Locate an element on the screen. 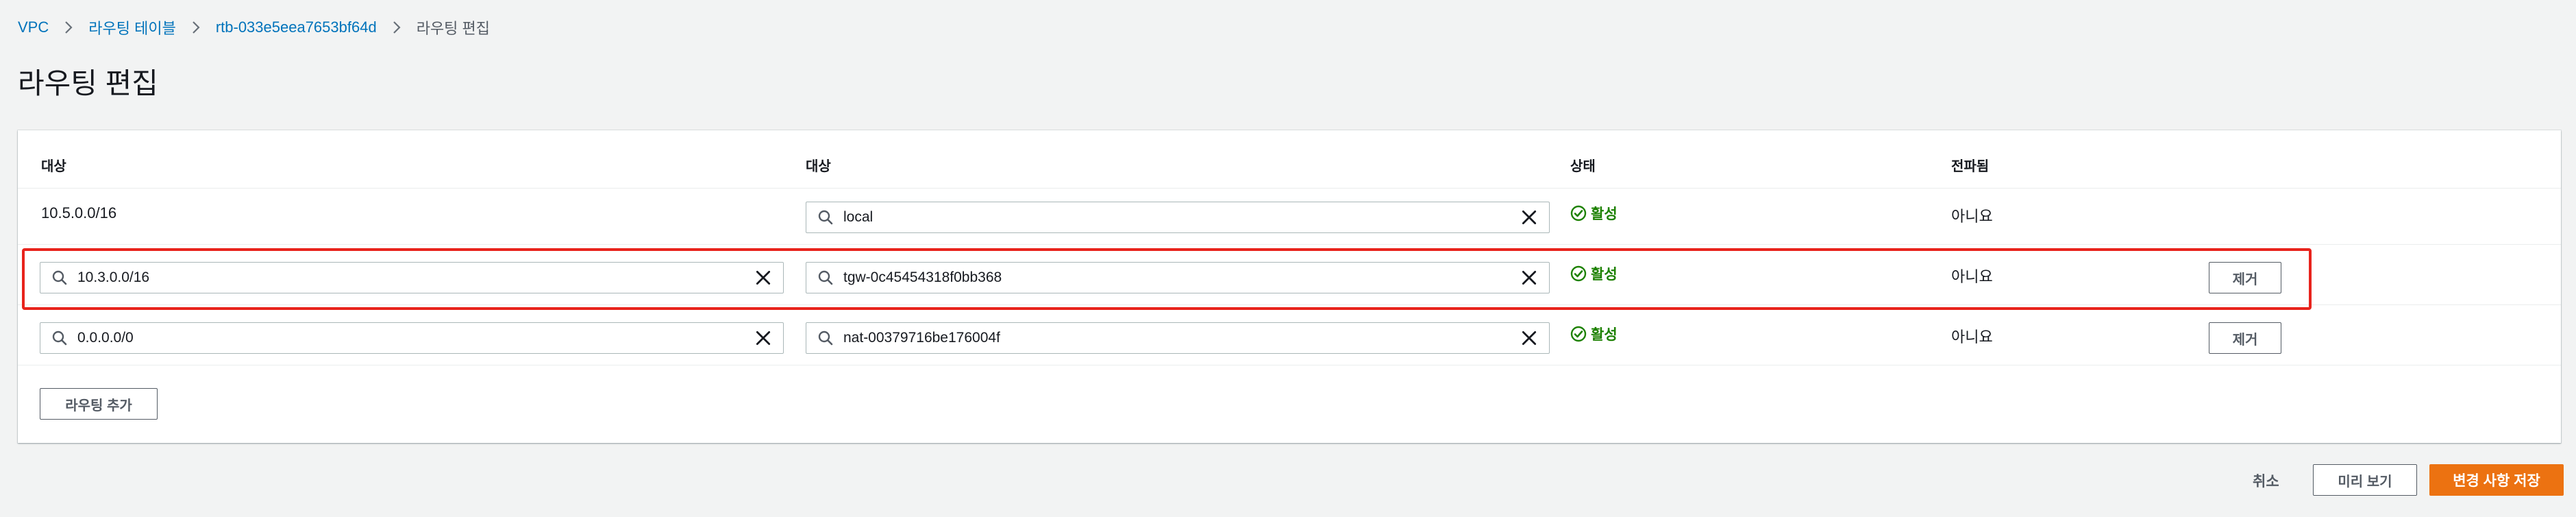 Image resolution: width=2576 pixels, height=517 pixels. destination-value: 0.0.0.0/0 is located at coordinates (105, 338).